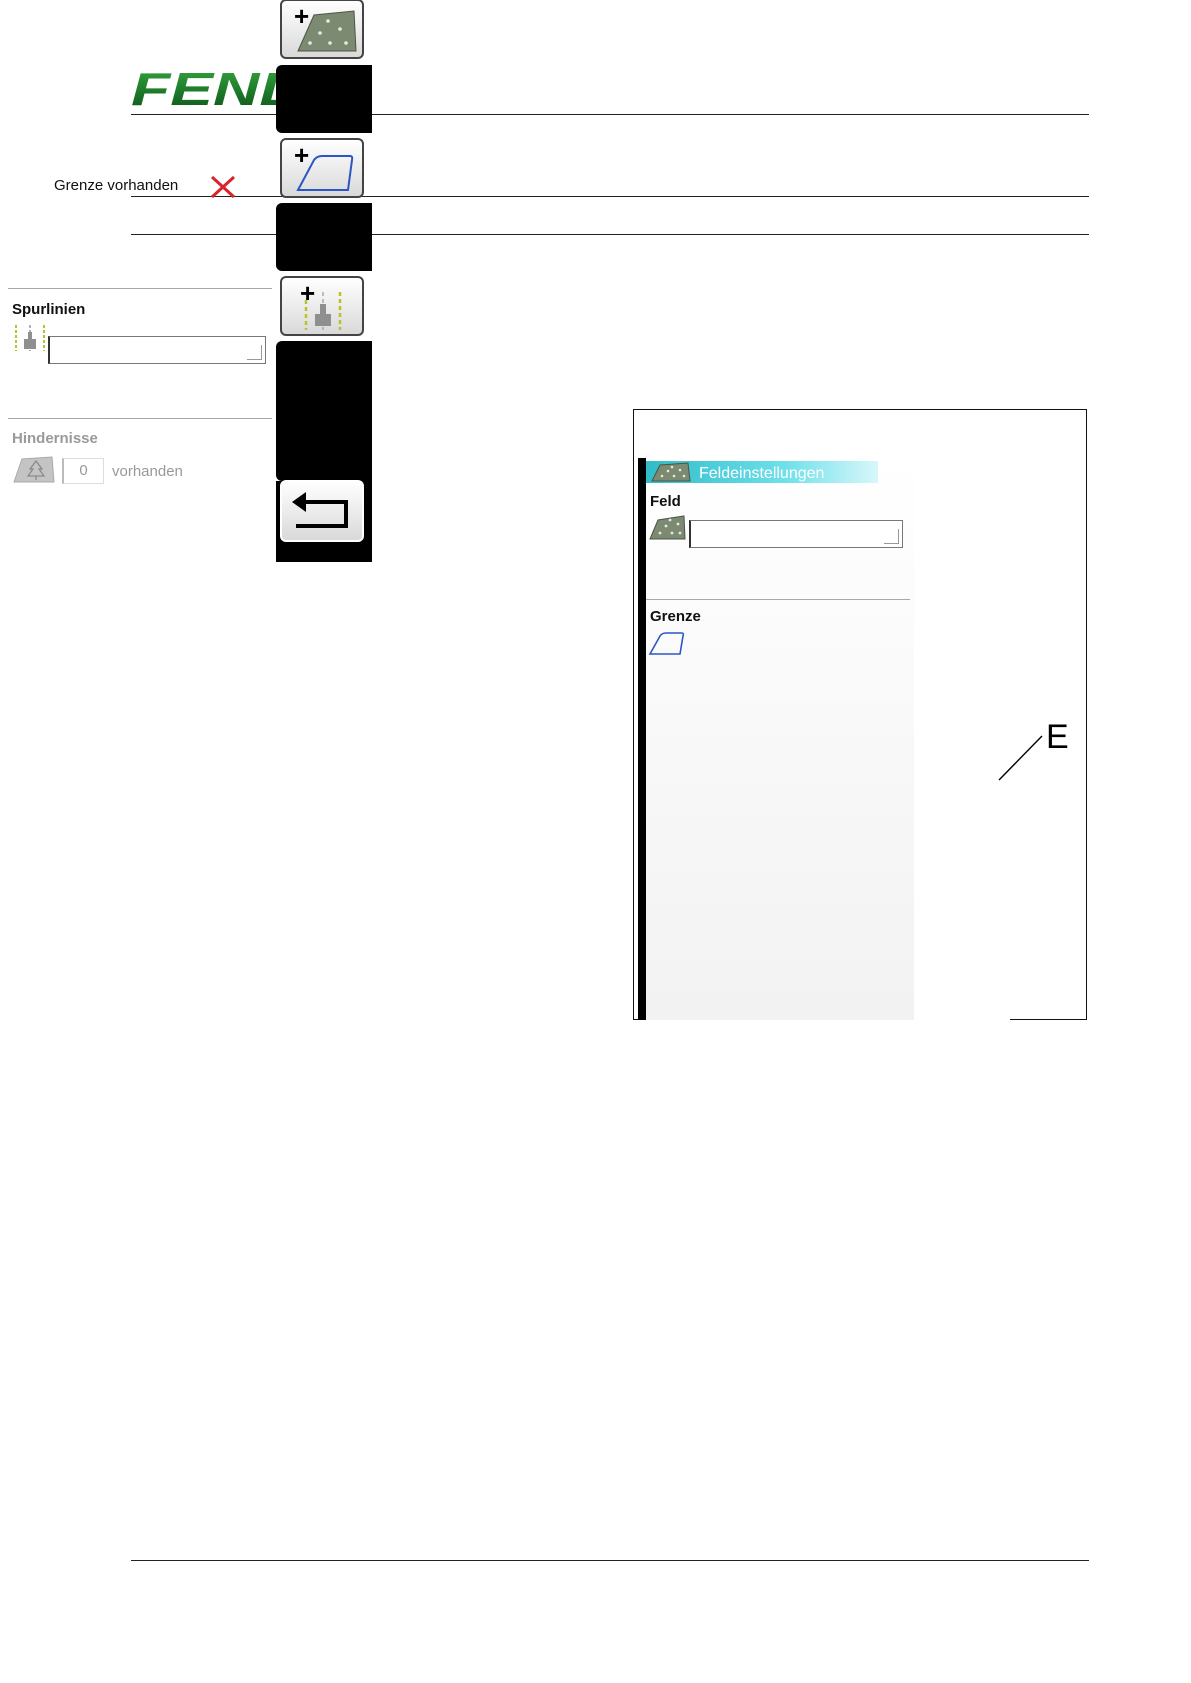  I want to click on add-field-button: +, so click(322, 29).